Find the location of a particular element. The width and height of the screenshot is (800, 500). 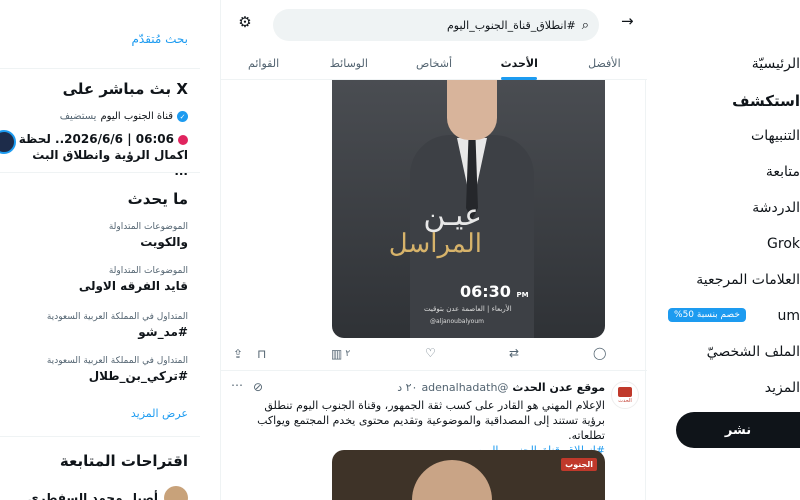

show-title-line1: عيـن is located at coordinates (452, 215).